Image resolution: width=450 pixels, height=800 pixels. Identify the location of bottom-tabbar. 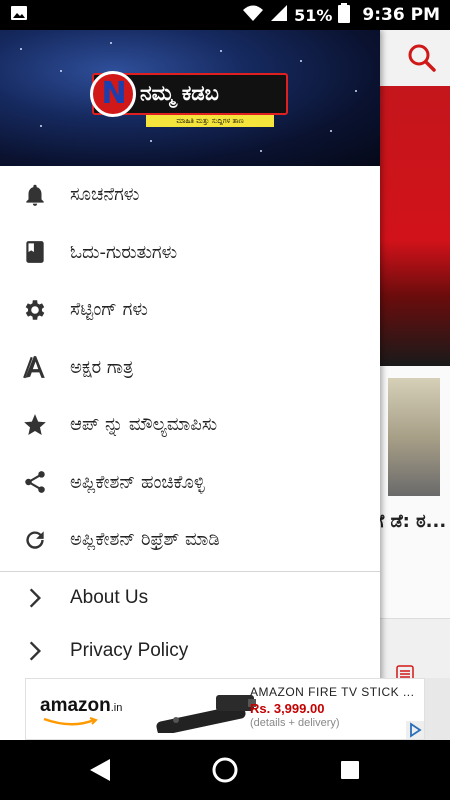
(415, 648).